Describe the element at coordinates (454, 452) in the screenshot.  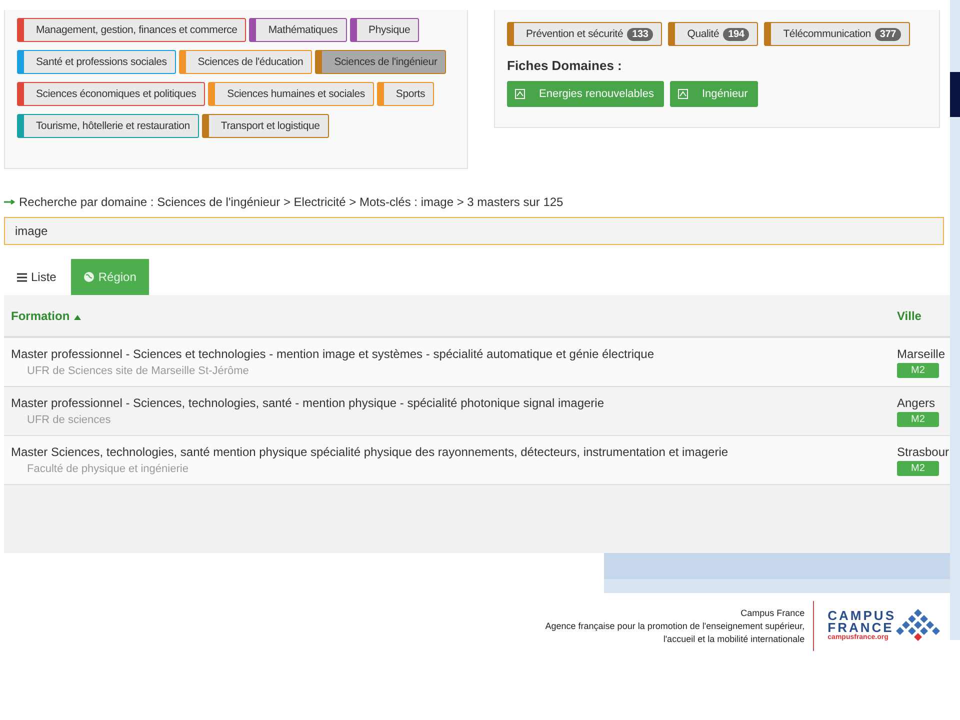
I see `formation-title: Master Sciences, technologies, santé mention physique spécialité physique des rayonnements, détecteurs, instrumentation et imagerie` at that location.